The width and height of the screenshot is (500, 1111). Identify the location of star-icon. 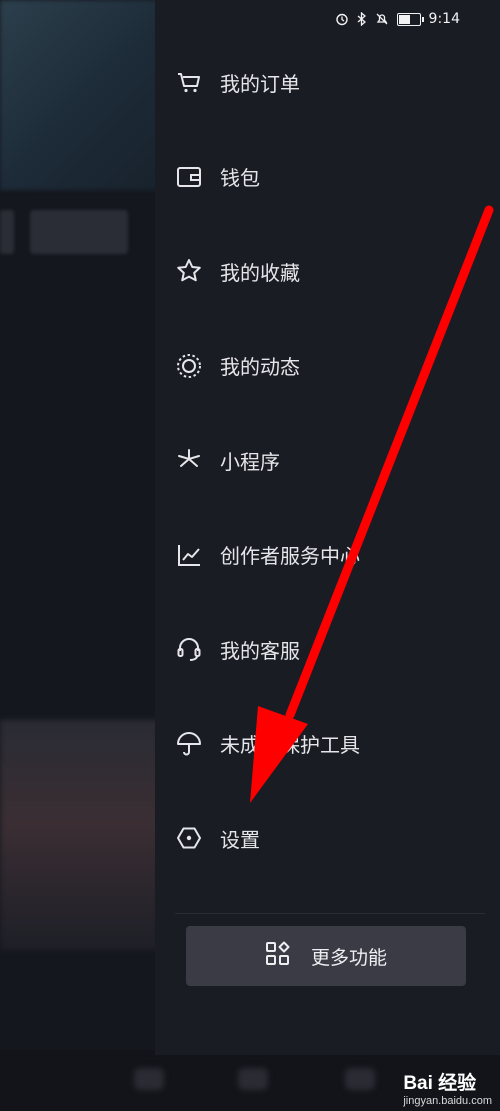
(189, 271).